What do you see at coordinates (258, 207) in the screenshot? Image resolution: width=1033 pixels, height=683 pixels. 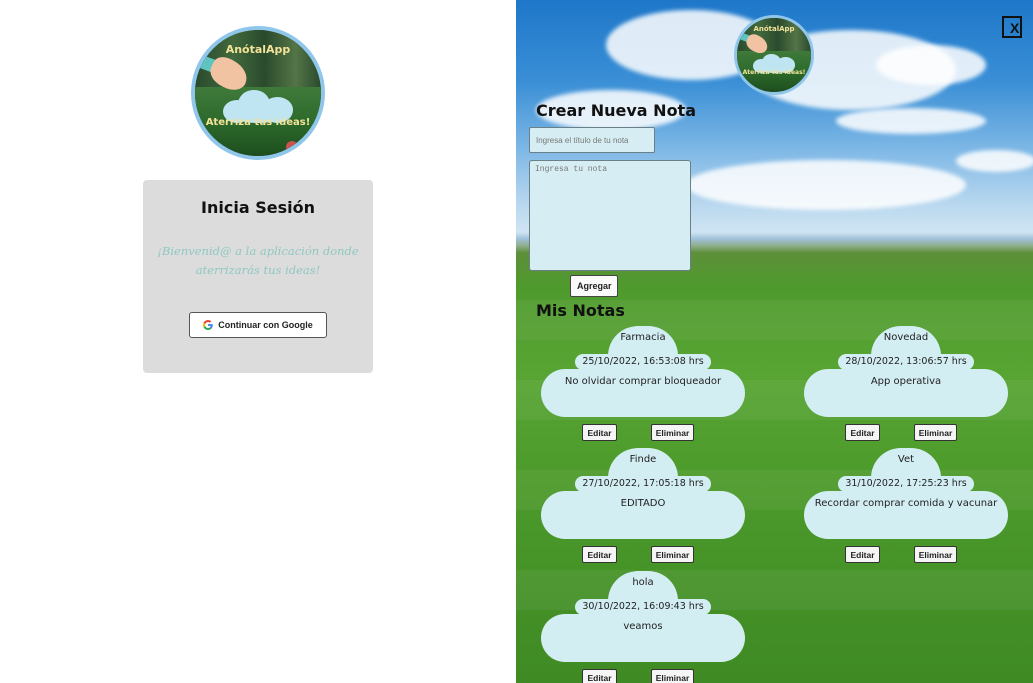 I see `login-title: Inicia Sesión` at bounding box center [258, 207].